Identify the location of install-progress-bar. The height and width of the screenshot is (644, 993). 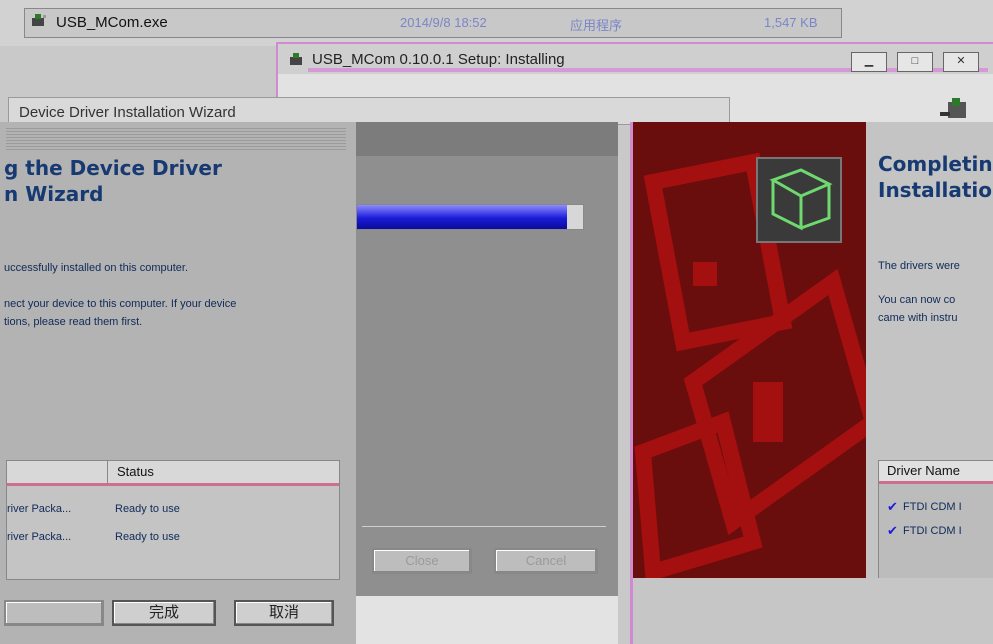
(470, 217).